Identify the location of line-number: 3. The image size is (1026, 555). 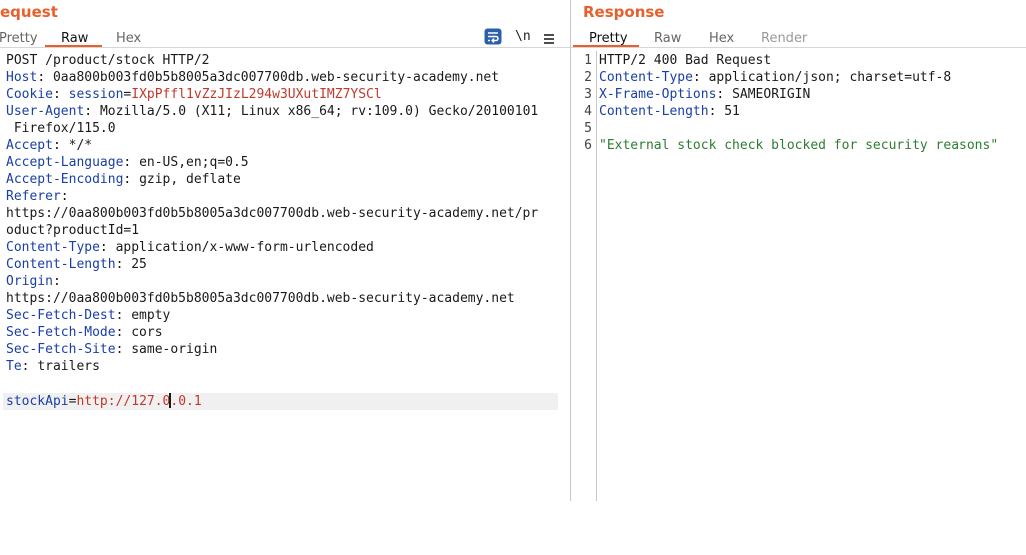
(588, 94).